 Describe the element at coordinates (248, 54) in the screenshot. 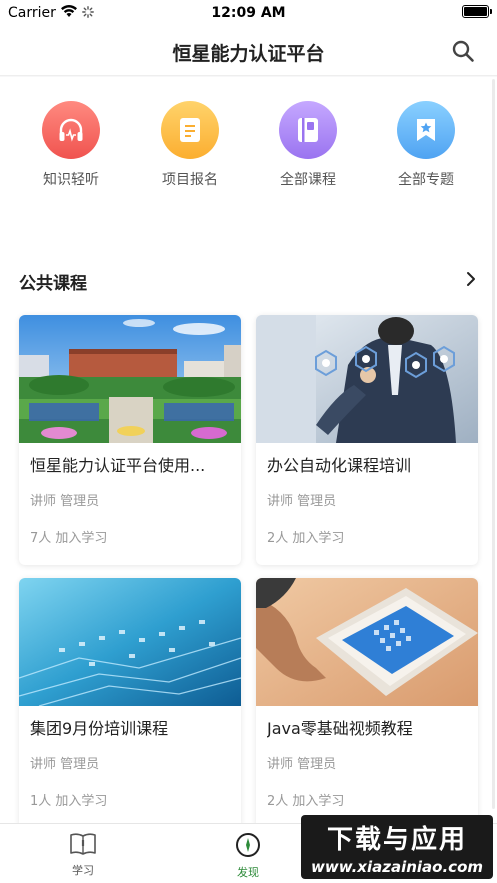

I see `page-title: 恒星能力认证平台` at that location.